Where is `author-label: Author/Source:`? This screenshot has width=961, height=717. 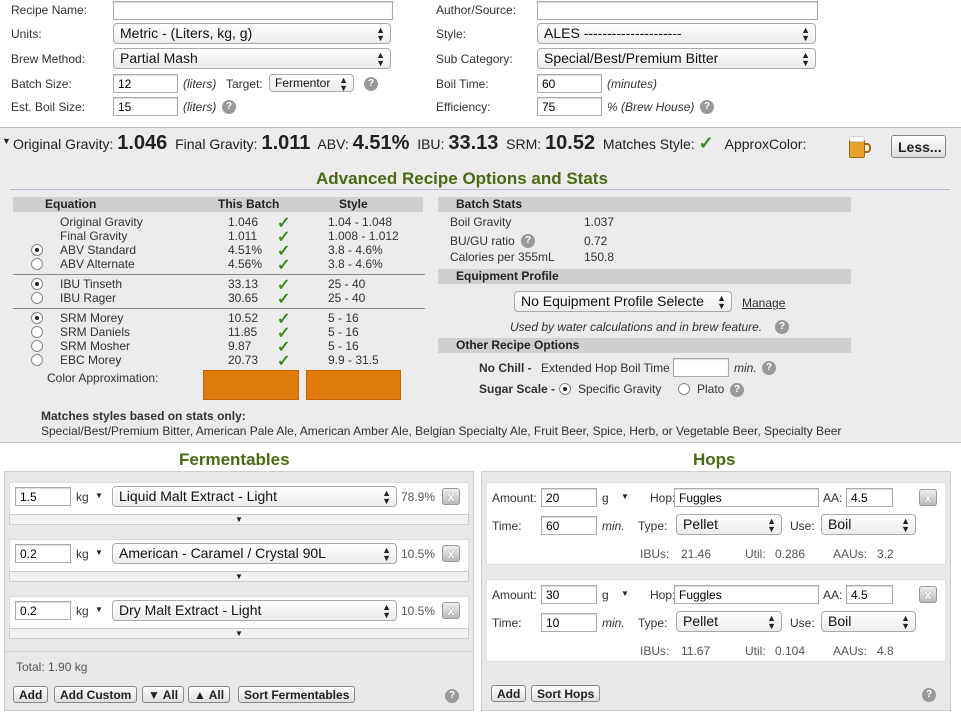
author-label: Author/Source: is located at coordinates (476, 10).